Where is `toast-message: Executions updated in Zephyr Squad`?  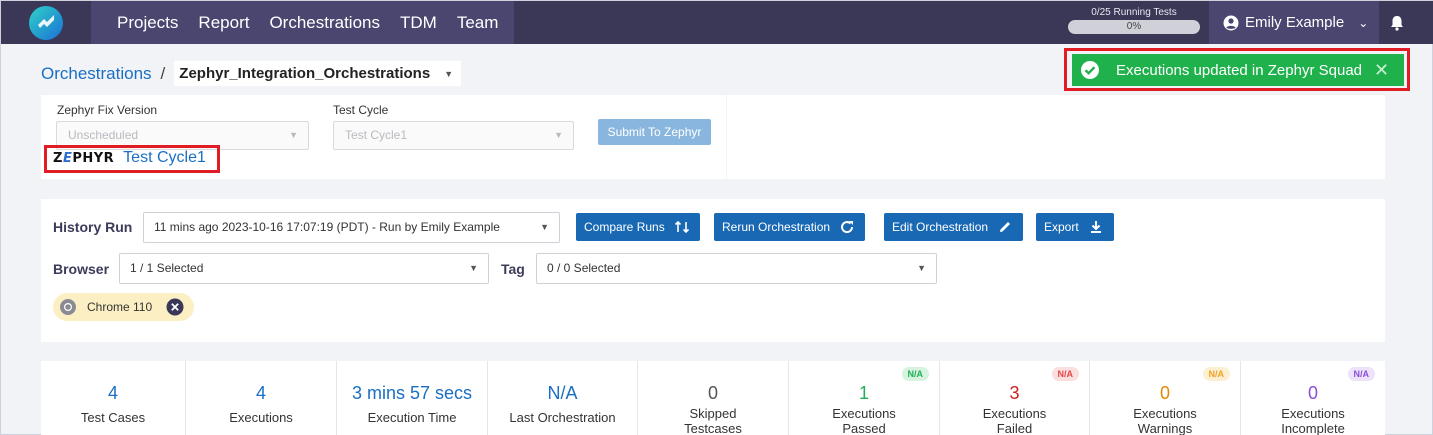
toast-message: Executions updated in Zephyr Squad is located at coordinates (1239, 70).